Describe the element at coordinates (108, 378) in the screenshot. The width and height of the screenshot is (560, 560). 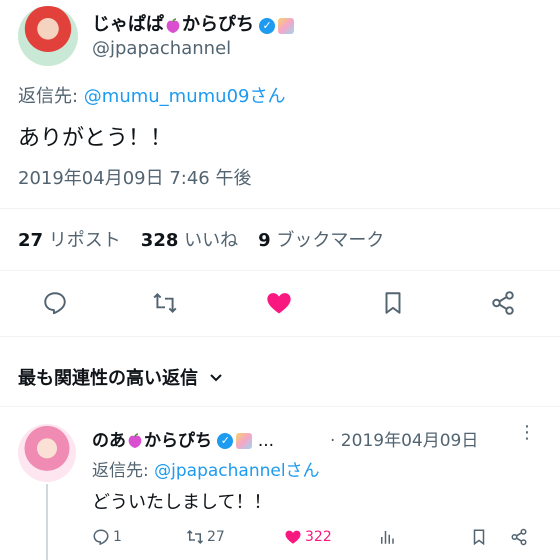
I see `reply-sort-label: 最も関連性の高い返信` at that location.